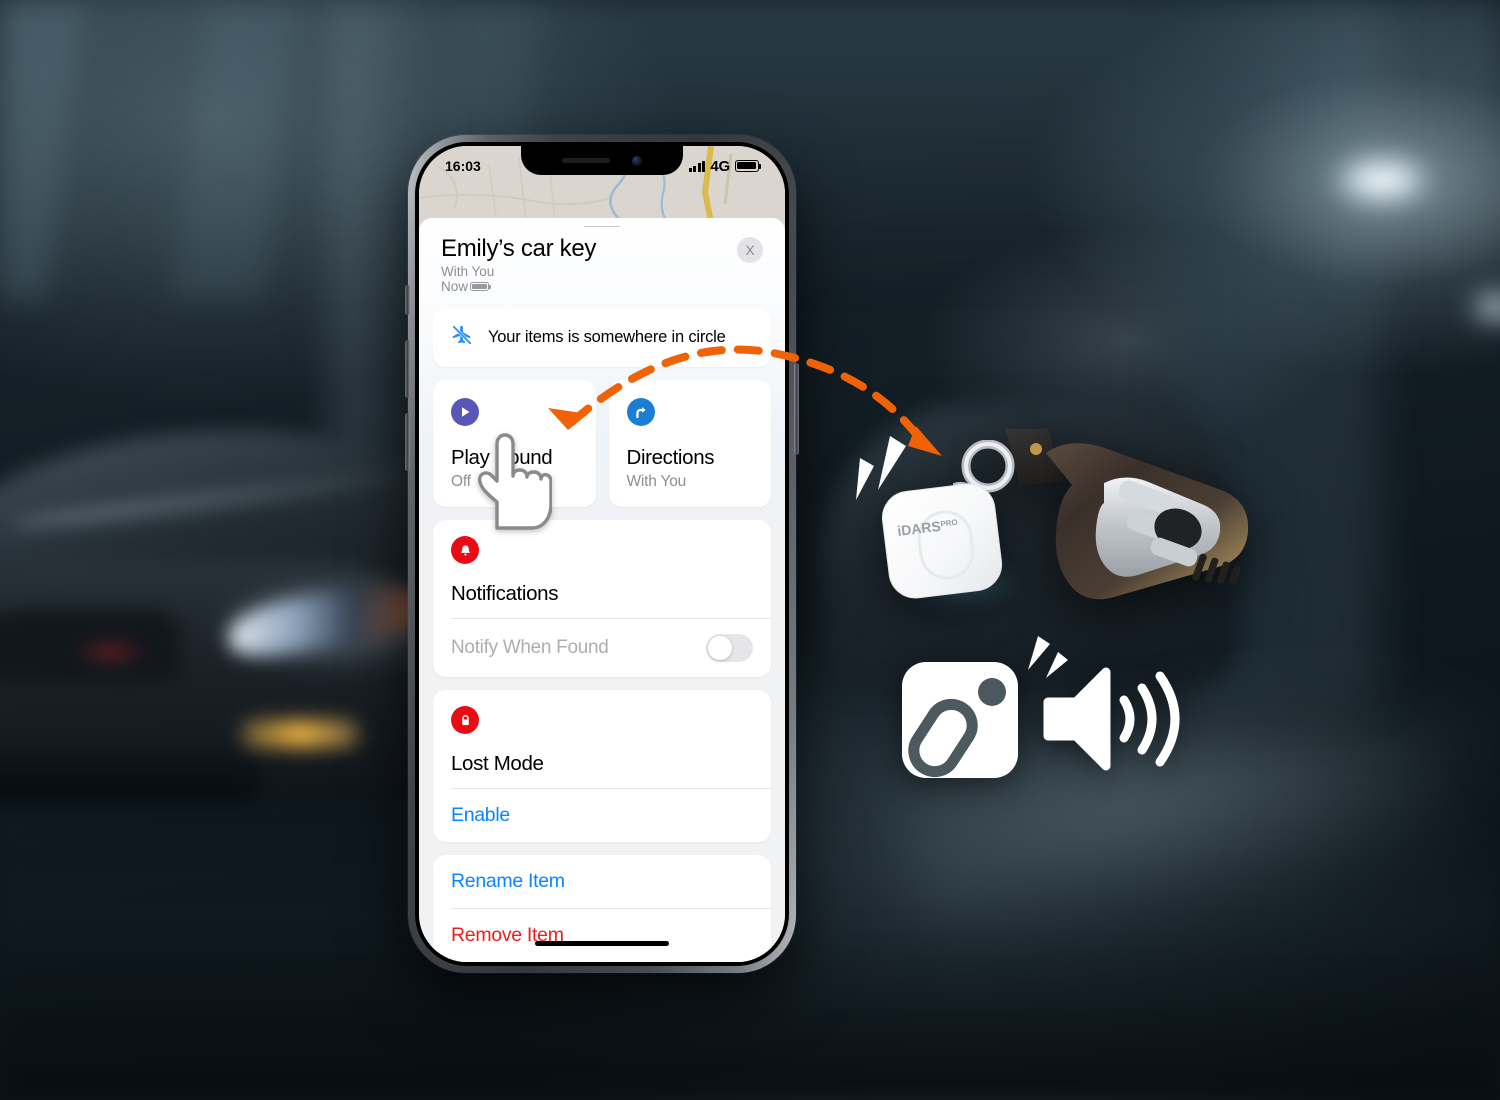 This screenshot has width=1500, height=1100. I want to click on notify-when-found-label: Notify When Found, so click(530, 647).